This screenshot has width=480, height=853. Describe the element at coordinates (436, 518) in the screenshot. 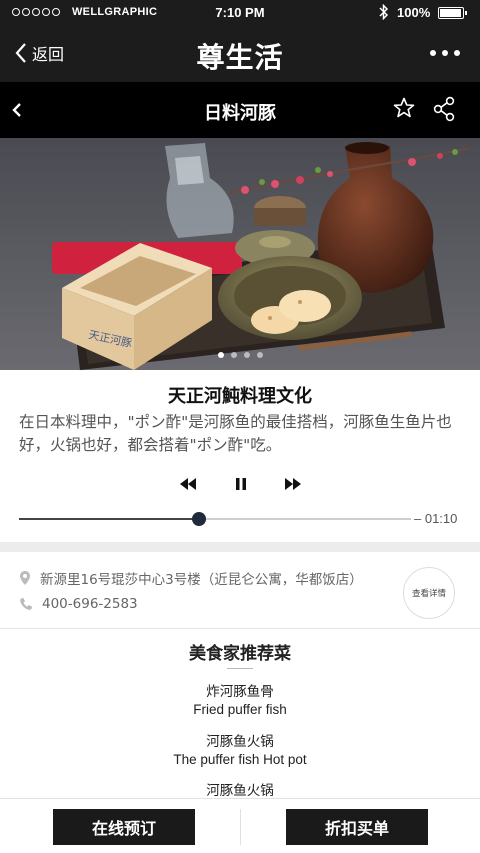

I see `audio-duration: – 01:10` at that location.